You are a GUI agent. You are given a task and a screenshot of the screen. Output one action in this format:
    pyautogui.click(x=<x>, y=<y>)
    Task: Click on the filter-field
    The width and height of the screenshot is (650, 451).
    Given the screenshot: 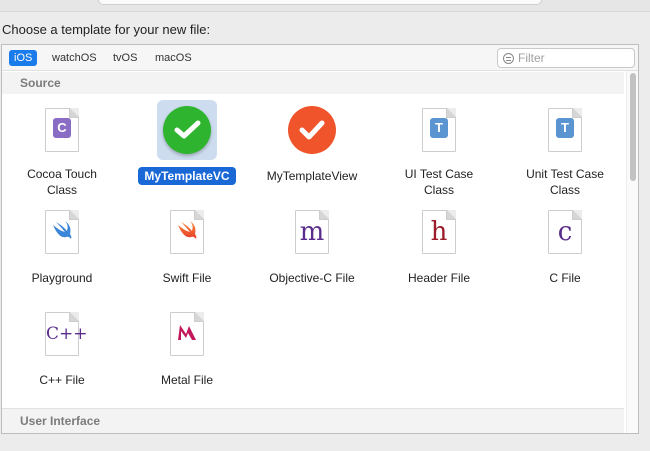 What is the action you would take?
    pyautogui.click(x=566, y=58)
    